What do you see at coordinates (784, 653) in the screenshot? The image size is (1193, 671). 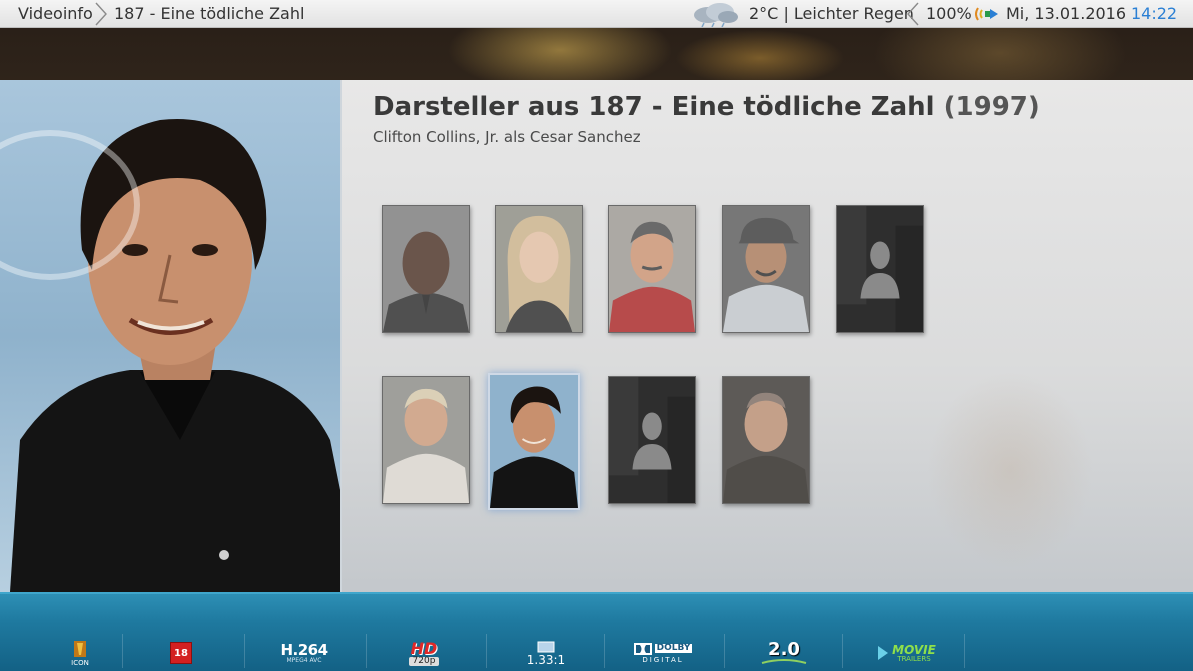 I see `audio-channels-badge: 2.0` at bounding box center [784, 653].